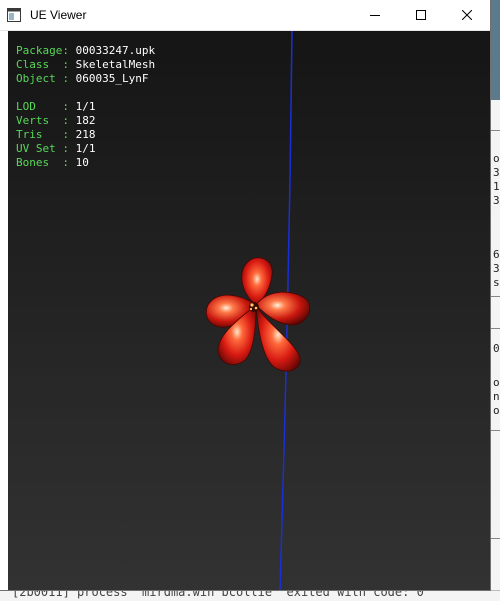 The image size is (500, 601). What do you see at coordinates (82, 162) in the screenshot?
I see `info-value: 10` at bounding box center [82, 162].